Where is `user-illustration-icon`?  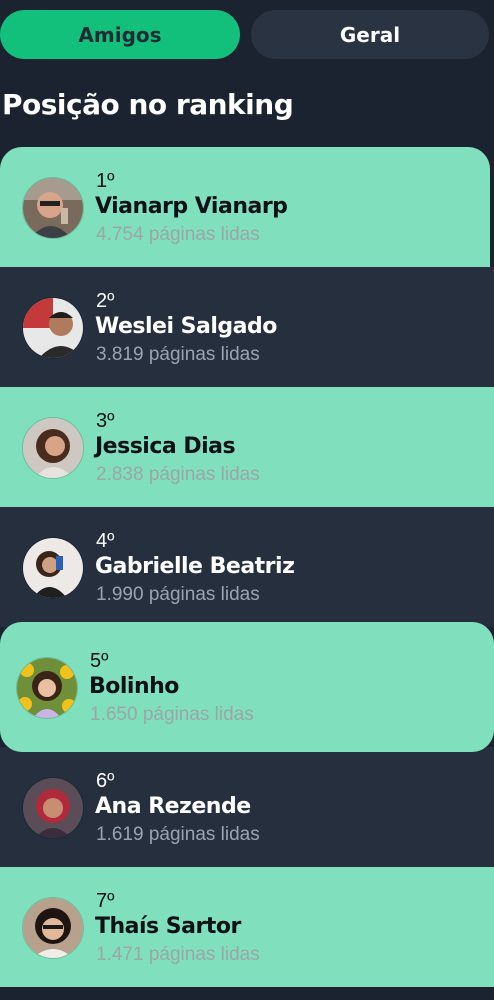
user-illustration-icon is located at coordinates (47, 688).